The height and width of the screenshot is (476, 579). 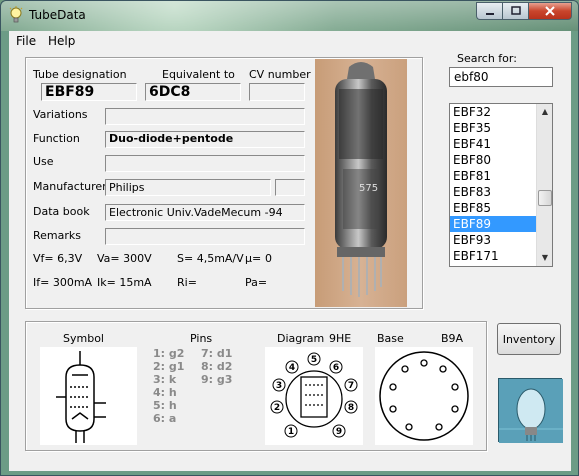 I want to click on spec-pa: Pa=, so click(x=256, y=282).